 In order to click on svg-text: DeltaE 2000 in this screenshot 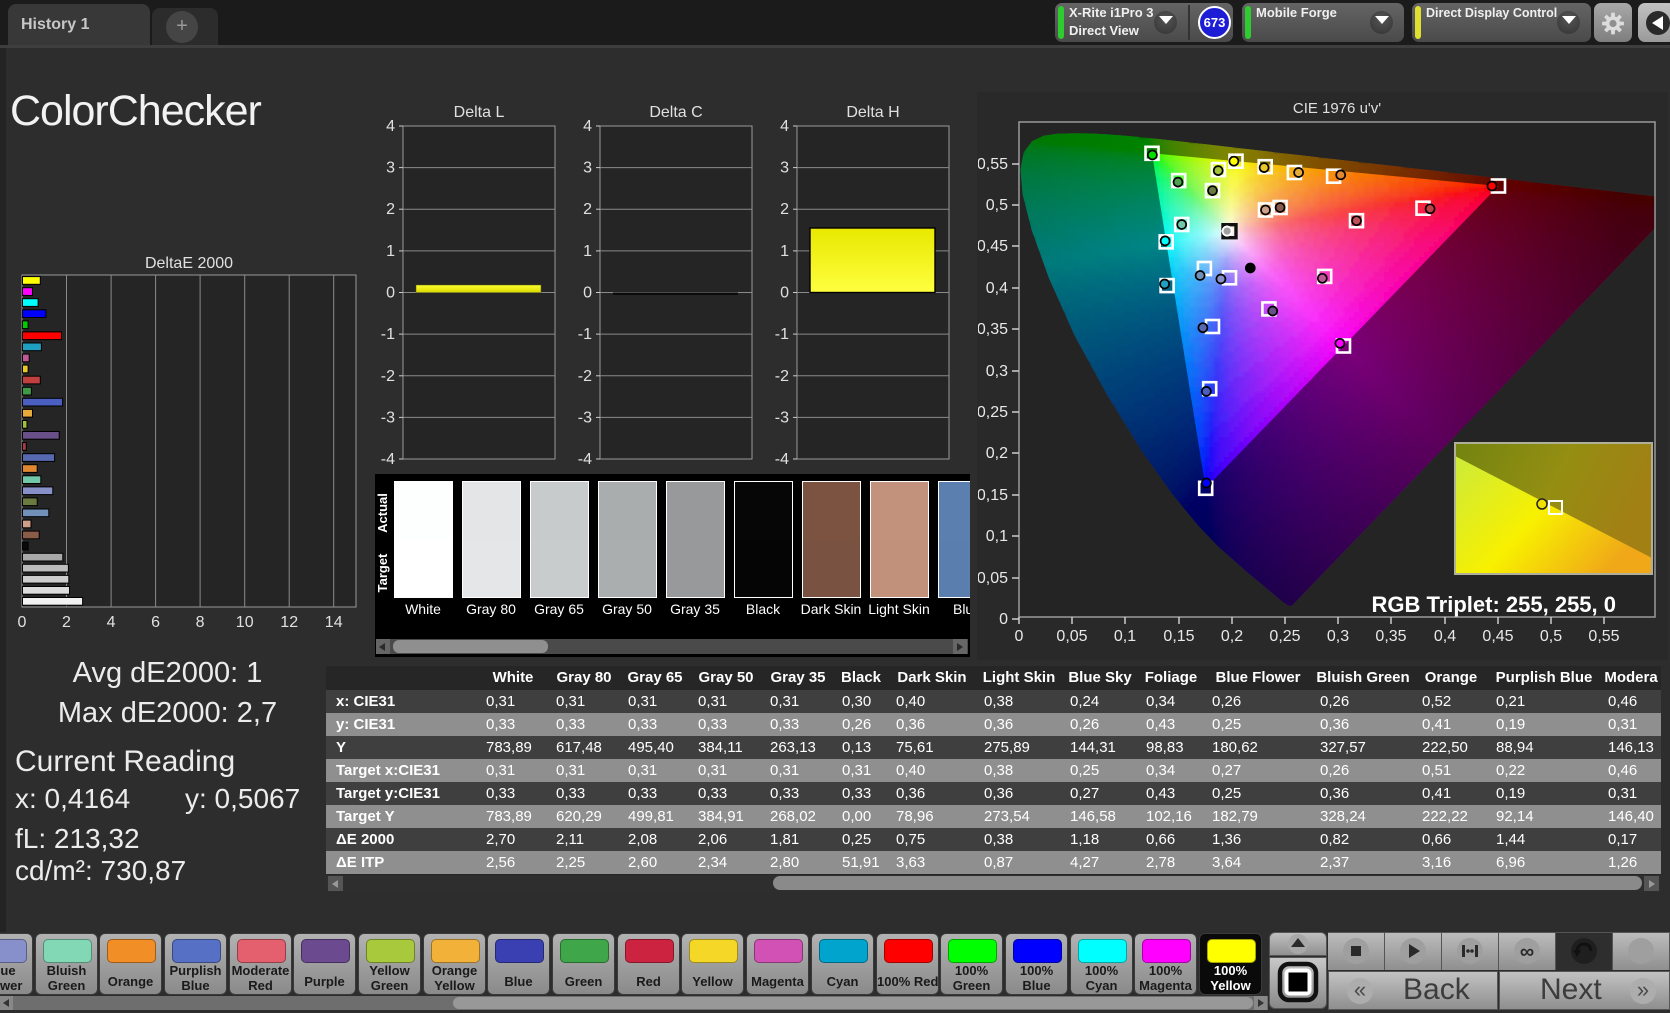, I will do `click(189, 263)`.